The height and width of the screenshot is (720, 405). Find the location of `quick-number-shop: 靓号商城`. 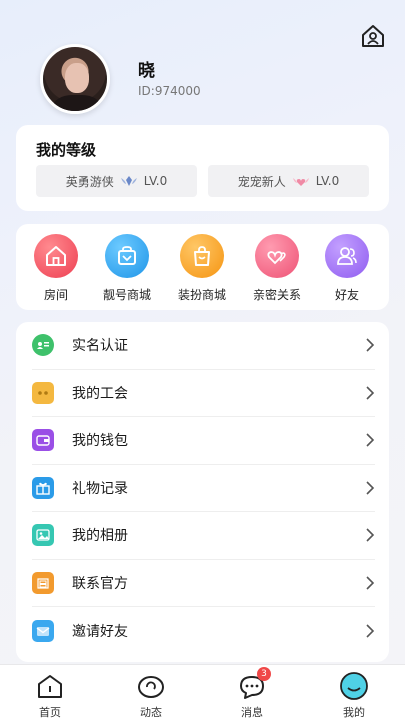

quick-number-shop: 靓号商城 is located at coordinates (127, 268).